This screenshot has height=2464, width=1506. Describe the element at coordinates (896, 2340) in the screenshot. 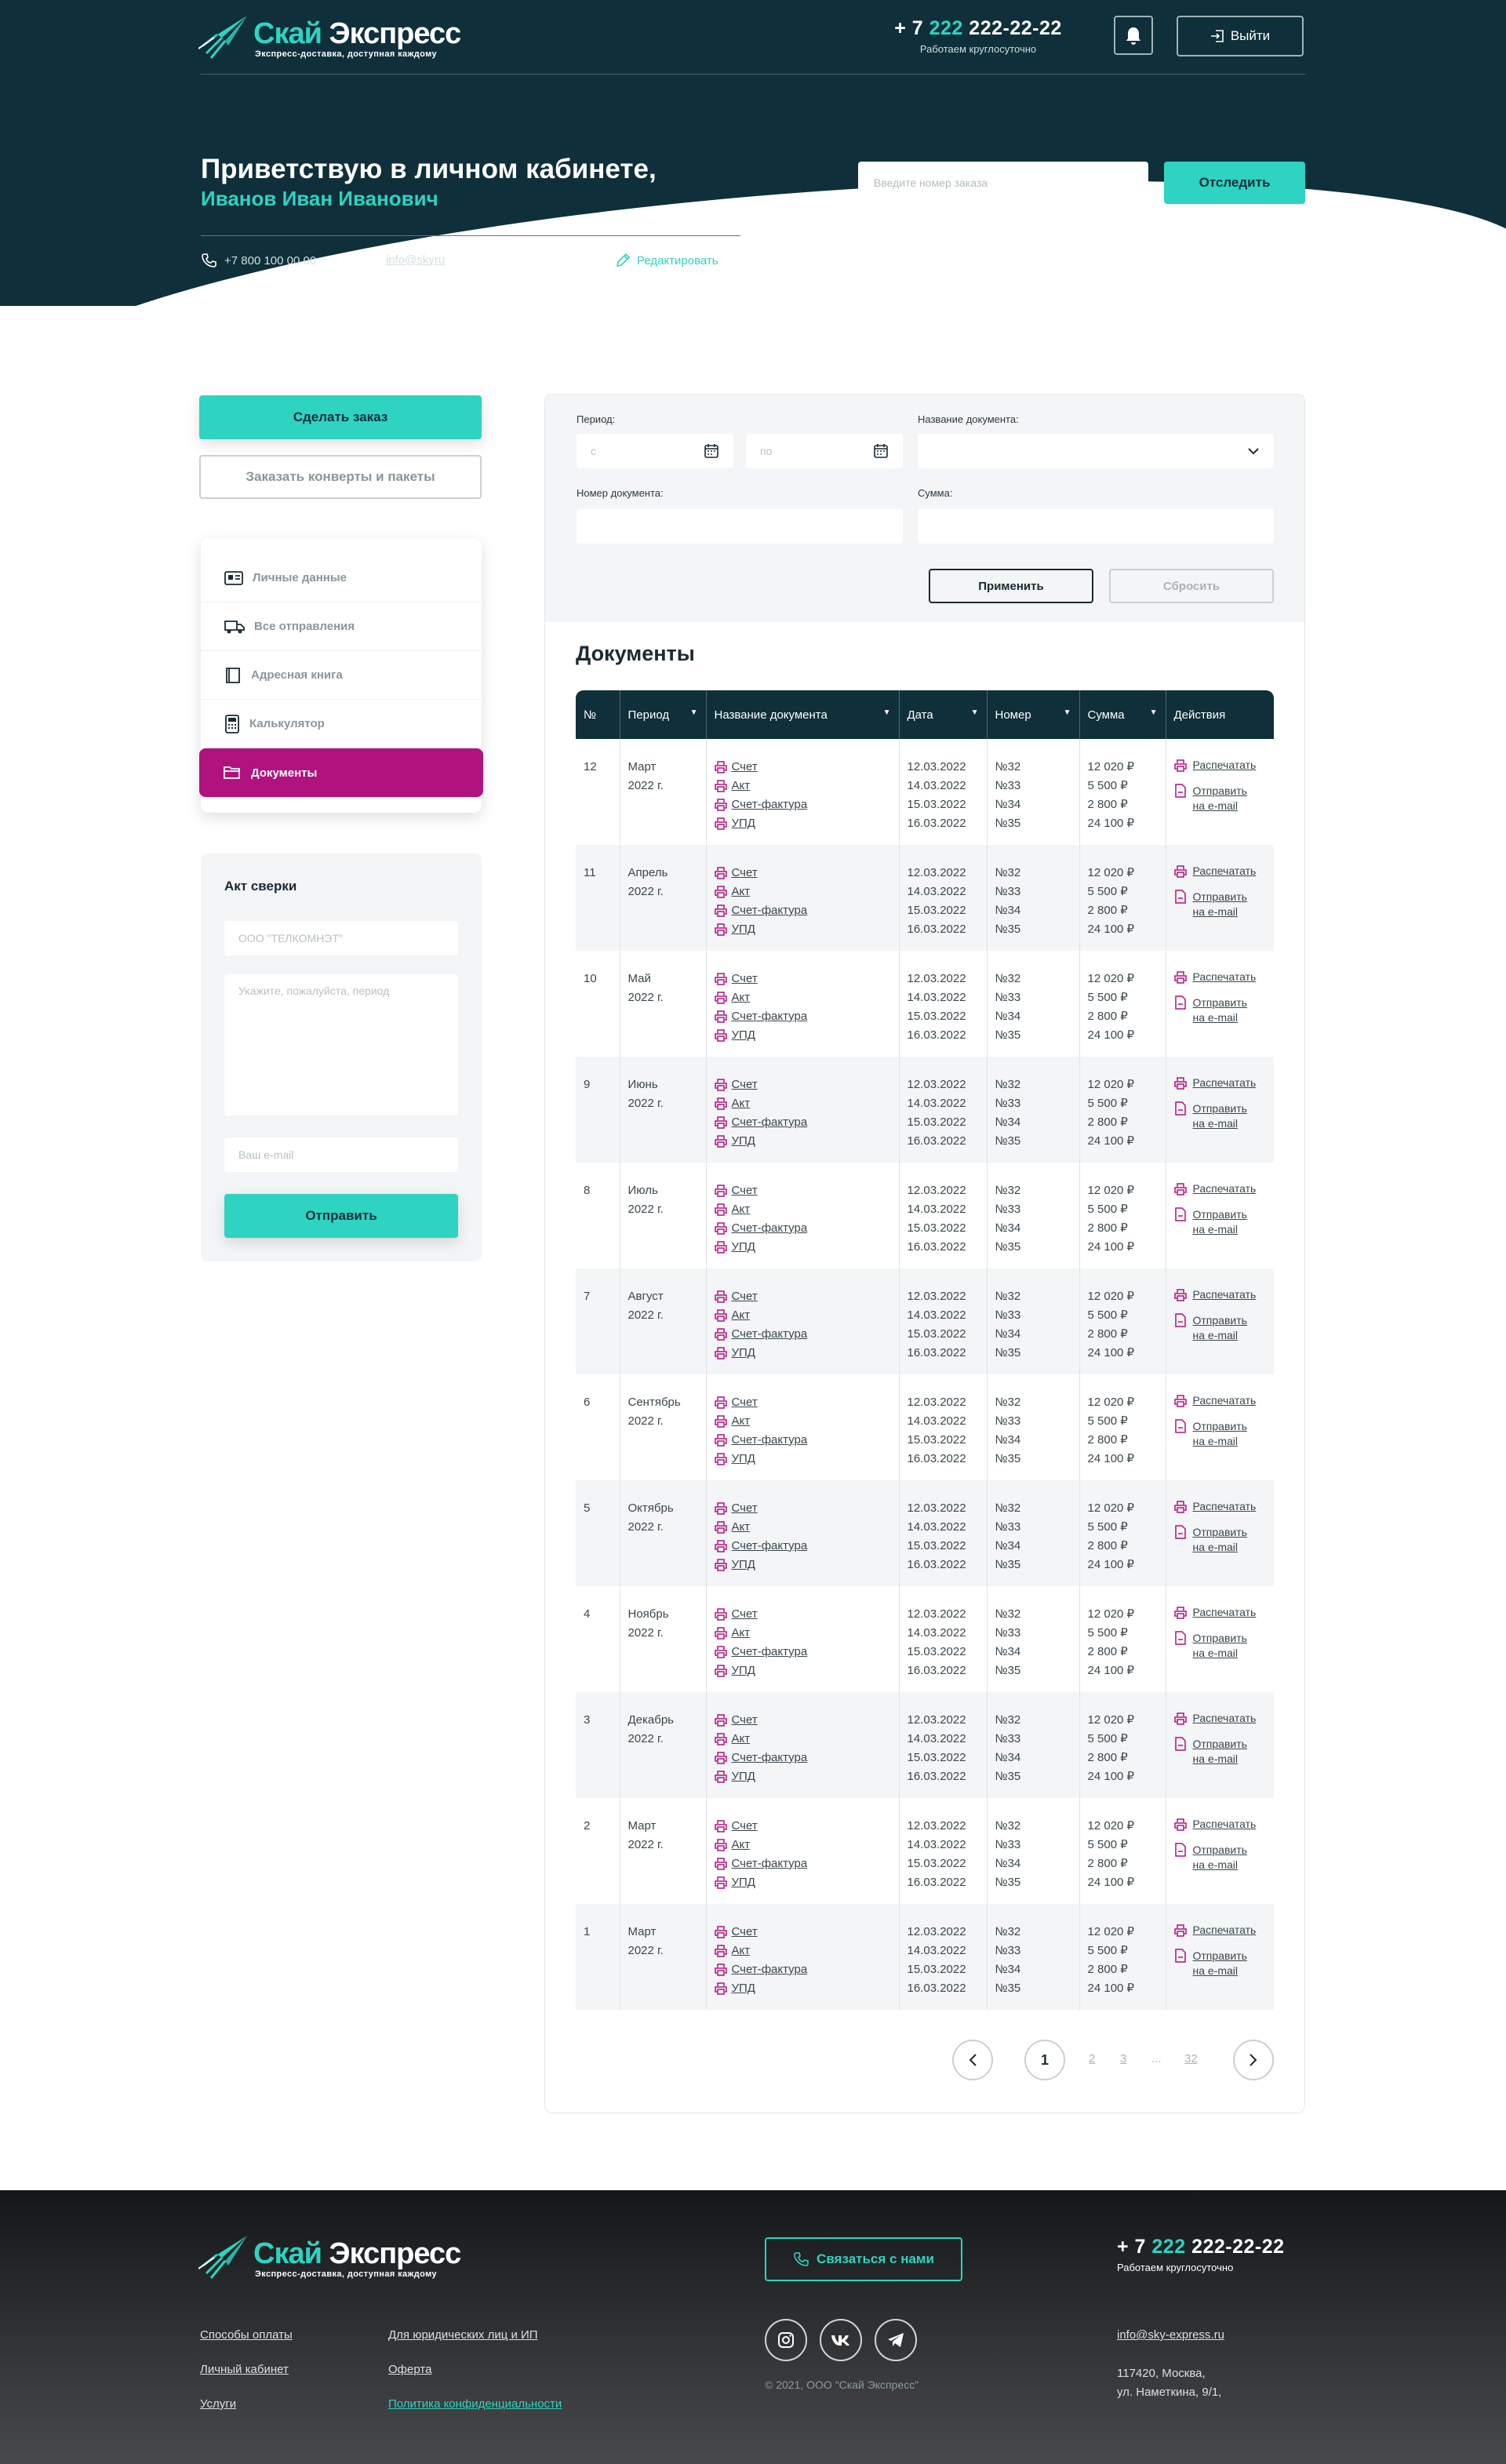

I see `telegram-link` at that location.